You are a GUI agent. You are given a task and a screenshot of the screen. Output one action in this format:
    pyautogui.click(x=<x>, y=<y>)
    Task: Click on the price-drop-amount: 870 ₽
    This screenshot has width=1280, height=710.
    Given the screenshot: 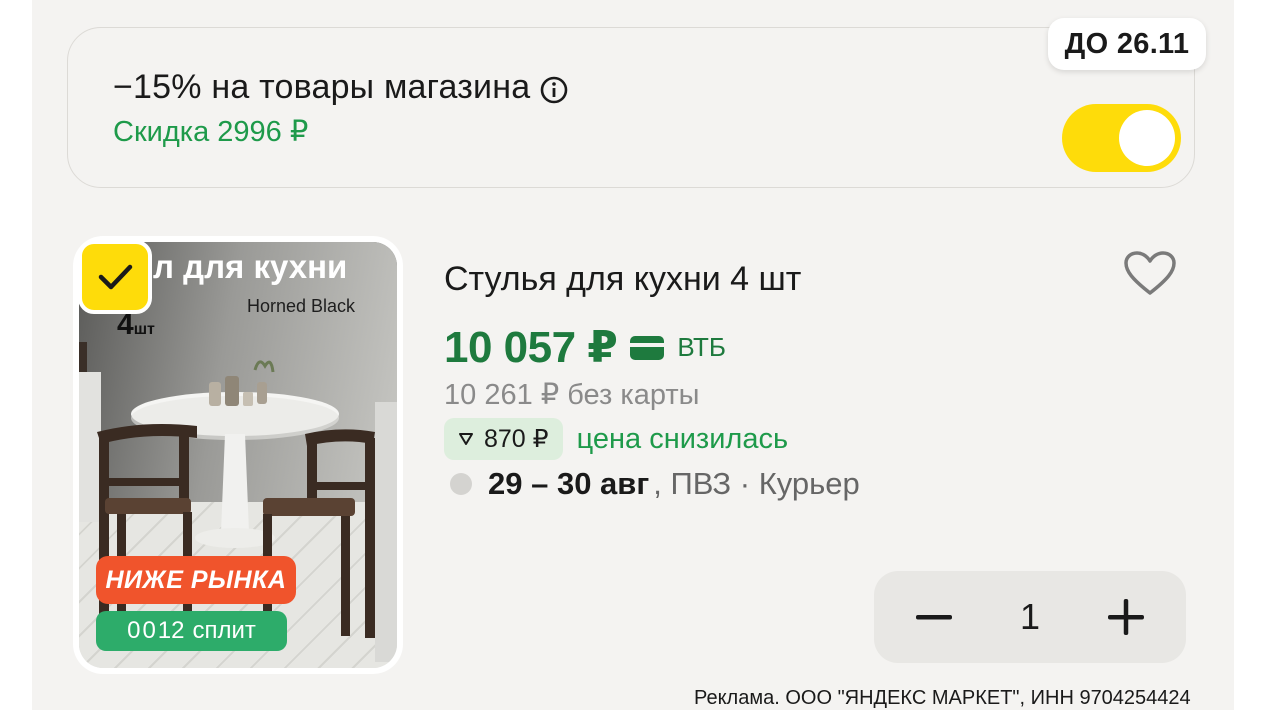 What is the action you would take?
    pyautogui.click(x=516, y=439)
    